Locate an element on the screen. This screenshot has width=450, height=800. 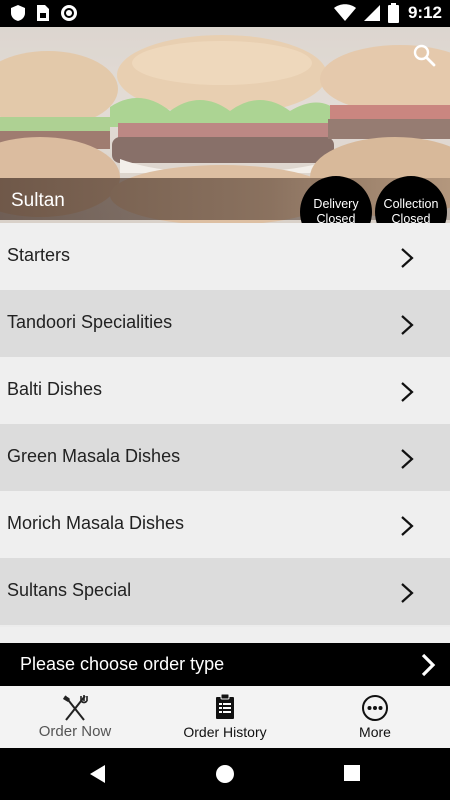
battery-icon is located at coordinates (393, 13).